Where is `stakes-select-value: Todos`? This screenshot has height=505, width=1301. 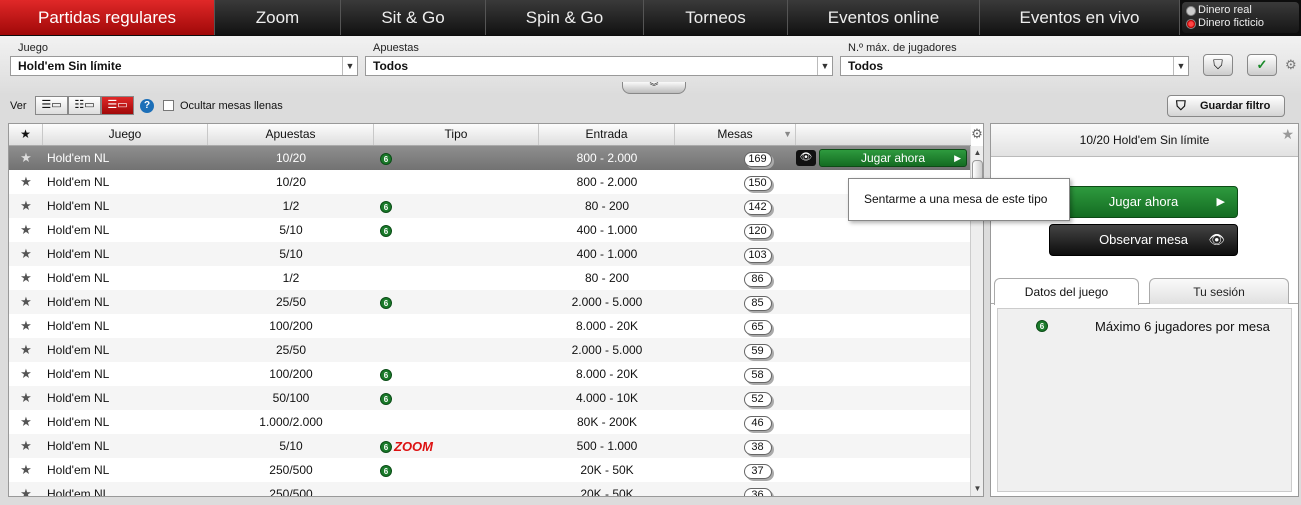 stakes-select-value: Todos is located at coordinates (391, 66).